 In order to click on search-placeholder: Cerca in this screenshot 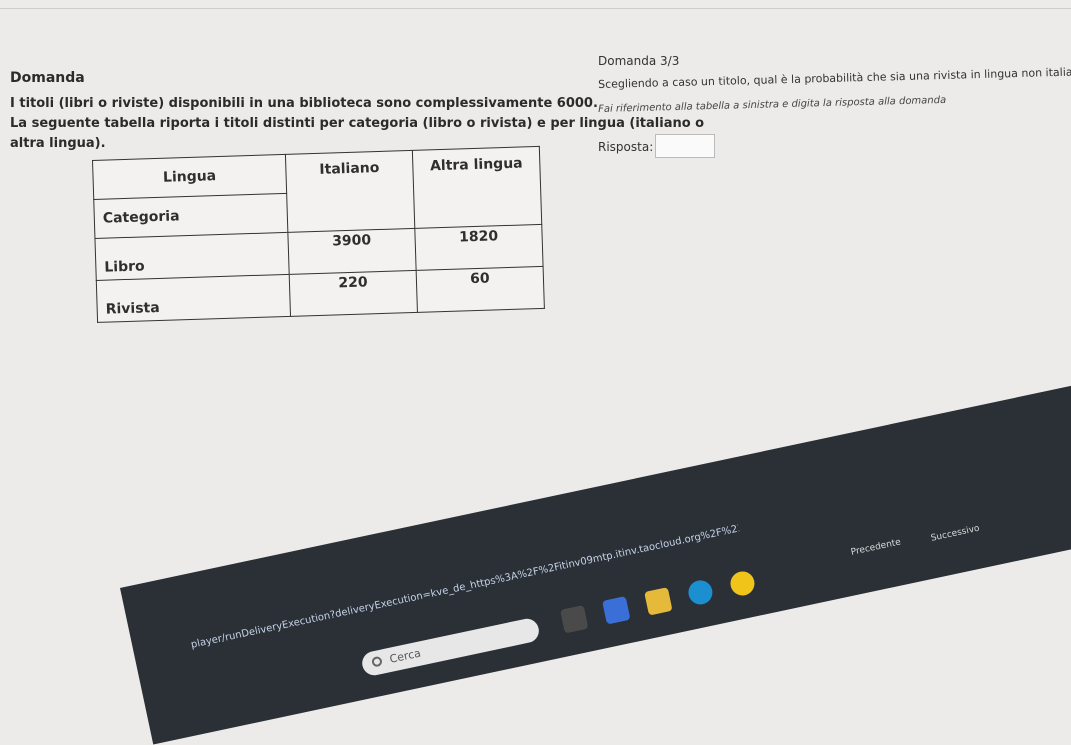, I will do `click(405, 656)`.